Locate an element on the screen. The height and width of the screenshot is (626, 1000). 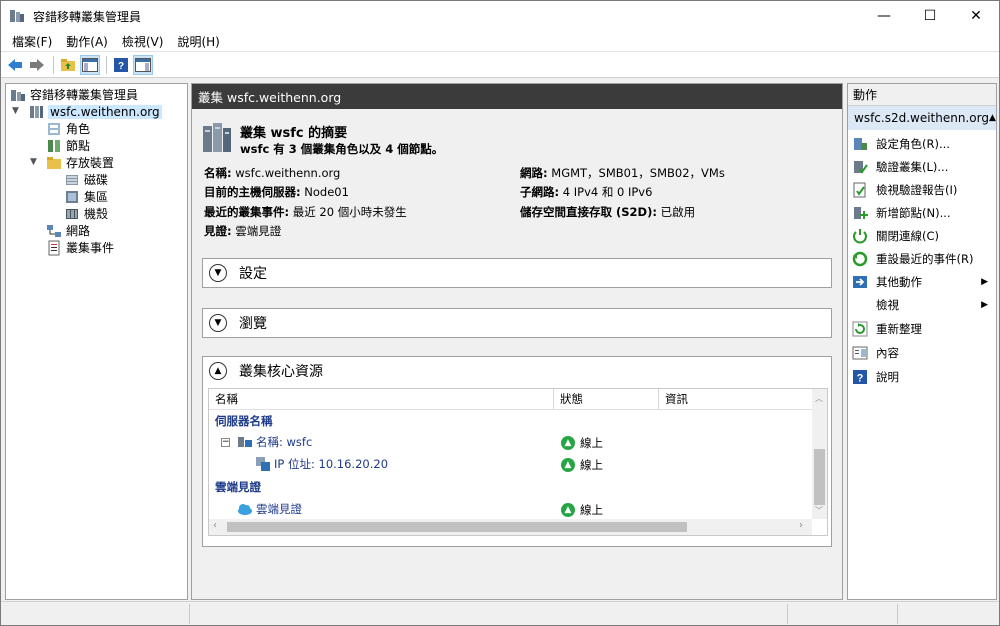
minimize-button: — is located at coordinates (884, 16).